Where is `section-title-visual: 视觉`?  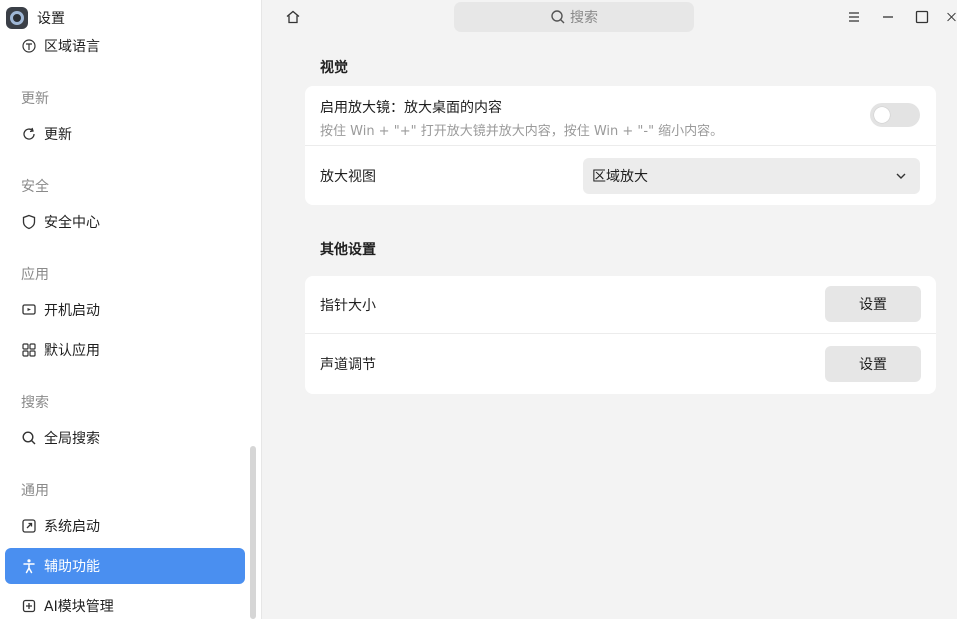 section-title-visual: 视觉 is located at coordinates (334, 68).